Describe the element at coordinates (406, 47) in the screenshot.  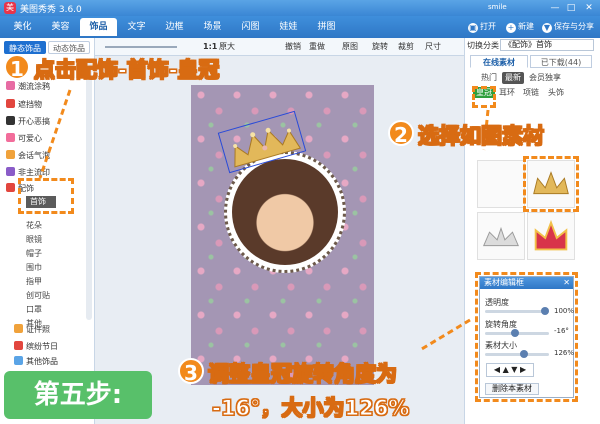
I see `crop-button: 裁剪` at that location.